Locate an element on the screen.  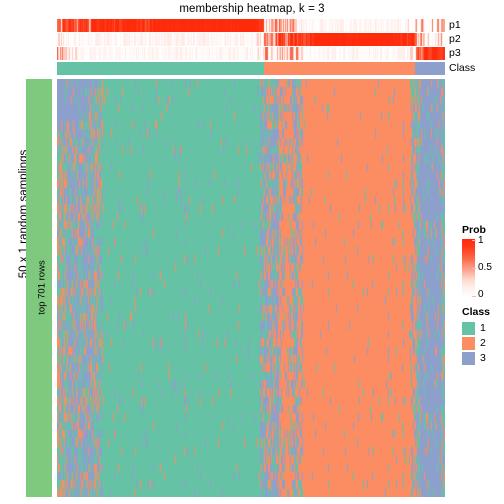
class-swatch-2-icon is located at coordinates (468, 343).